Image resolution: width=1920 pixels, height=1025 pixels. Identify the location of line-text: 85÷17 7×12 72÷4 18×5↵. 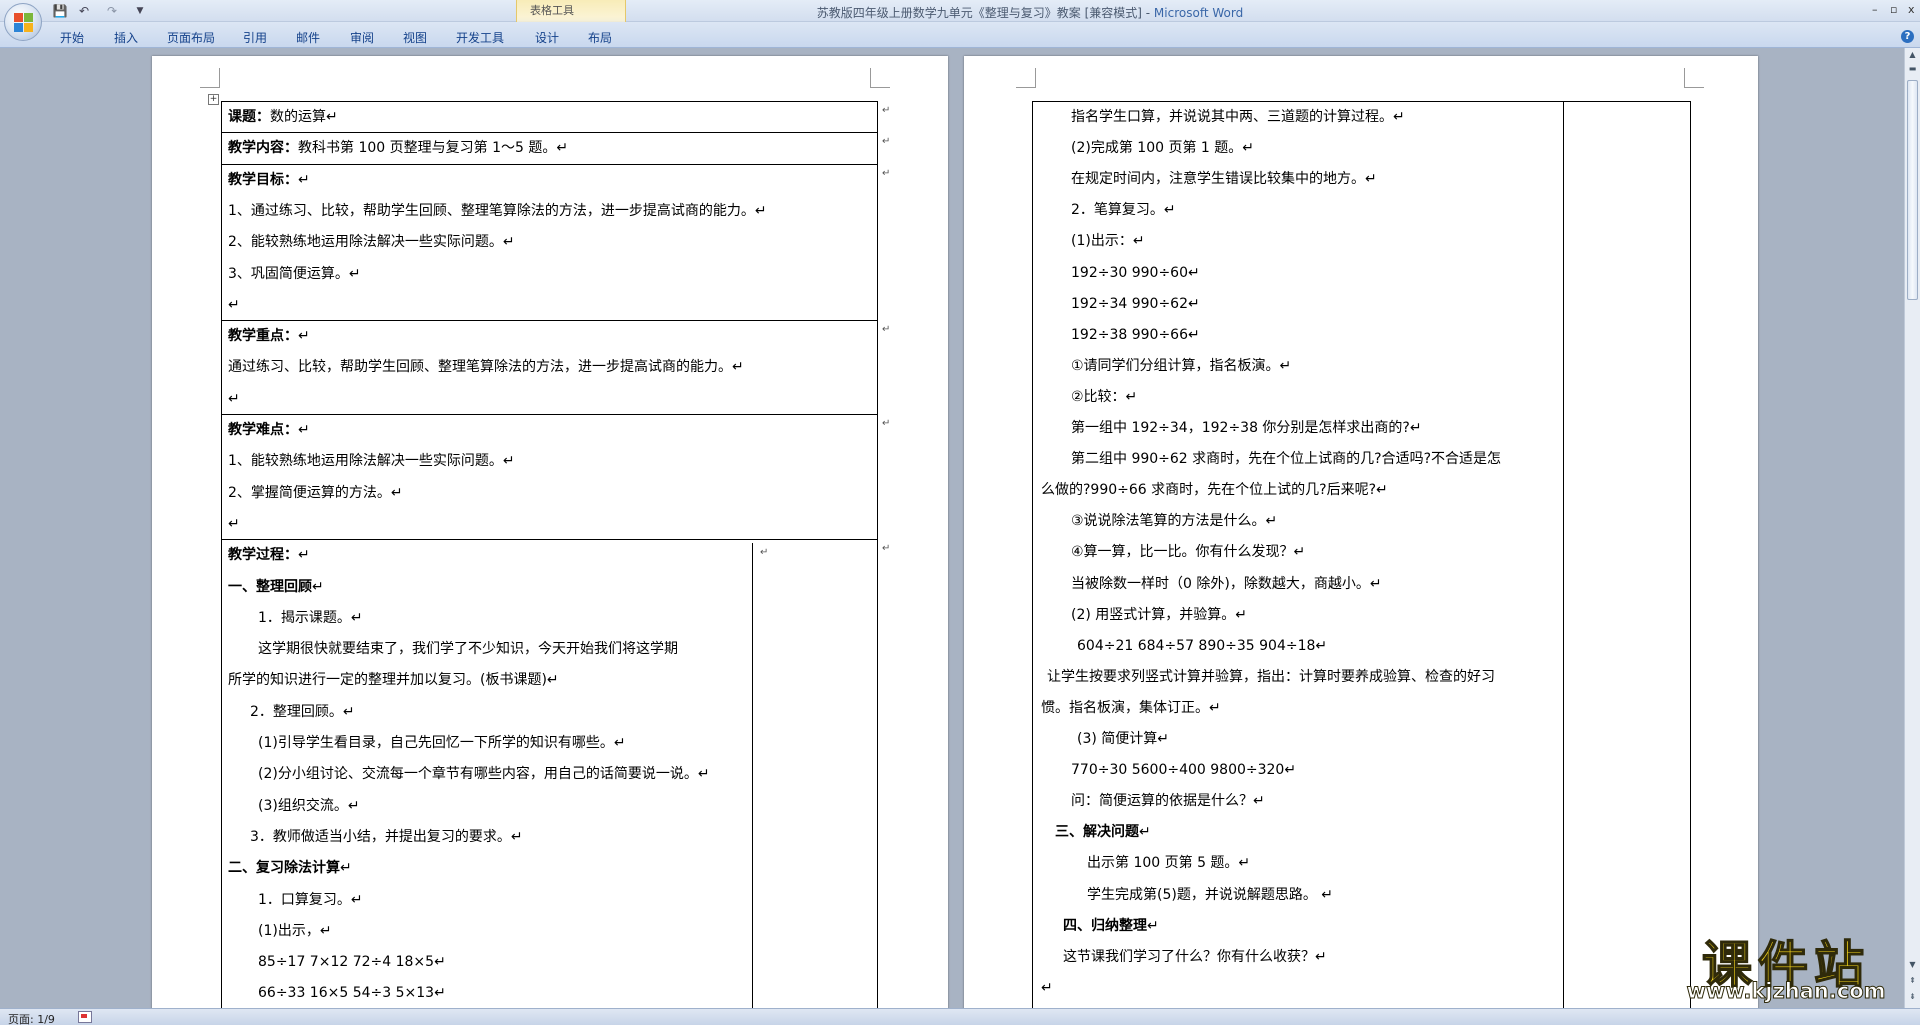
(352, 962).